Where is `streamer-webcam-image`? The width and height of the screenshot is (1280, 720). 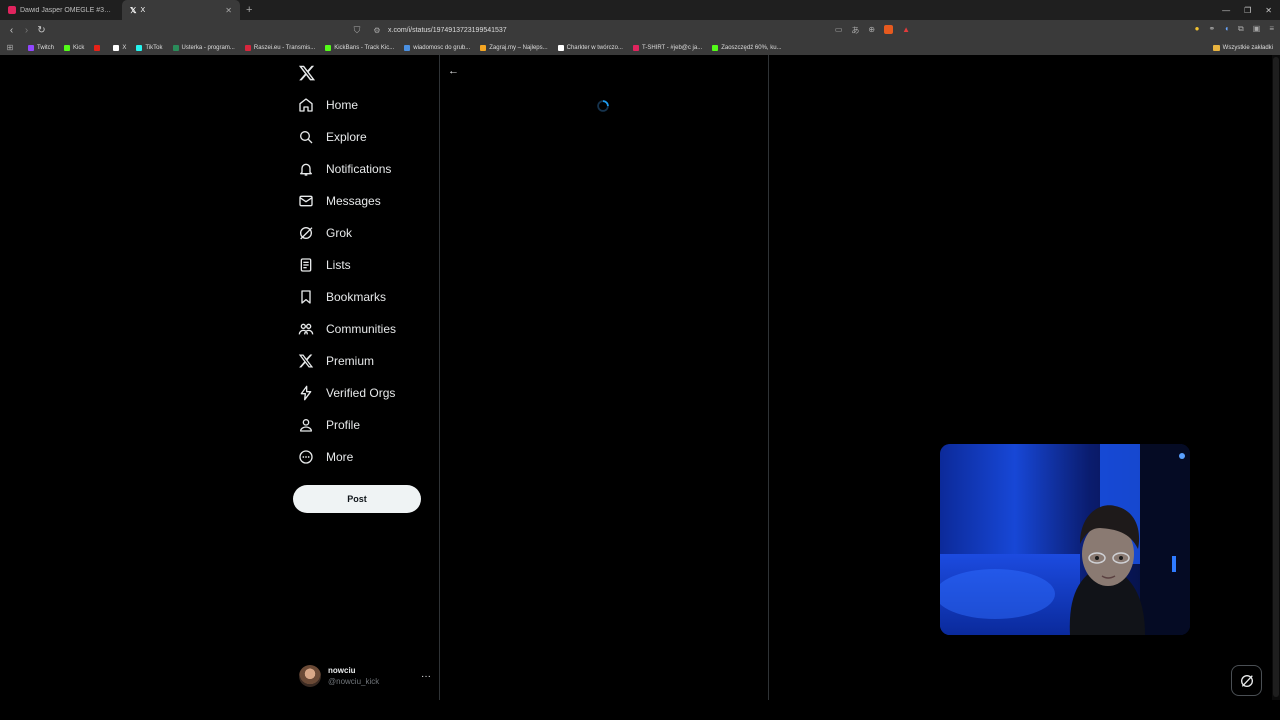
streamer-webcam-image is located at coordinates (1065, 539).